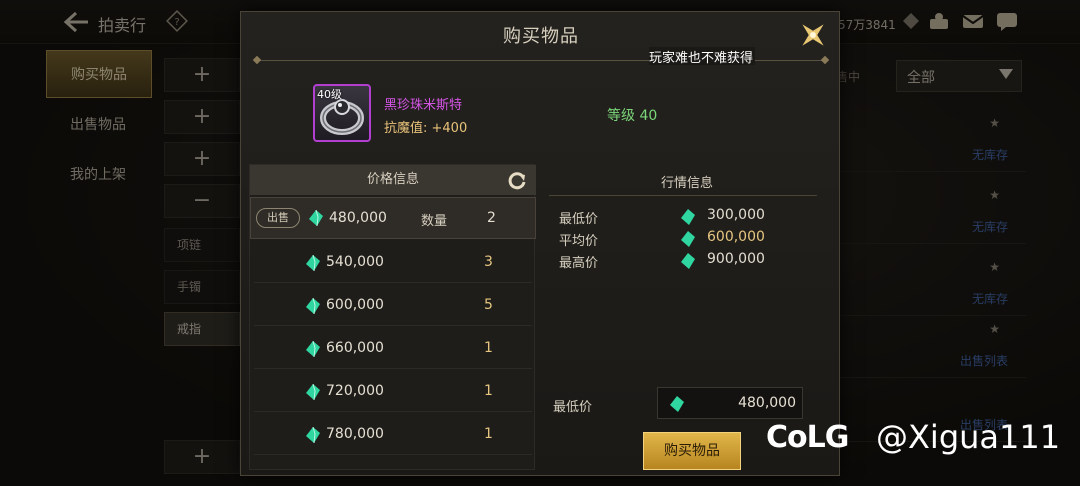 Image resolution: width=1080 pixels, height=486 pixels. Describe the element at coordinates (358, 218) in the screenshot. I see `price-value: 480,000` at that location.